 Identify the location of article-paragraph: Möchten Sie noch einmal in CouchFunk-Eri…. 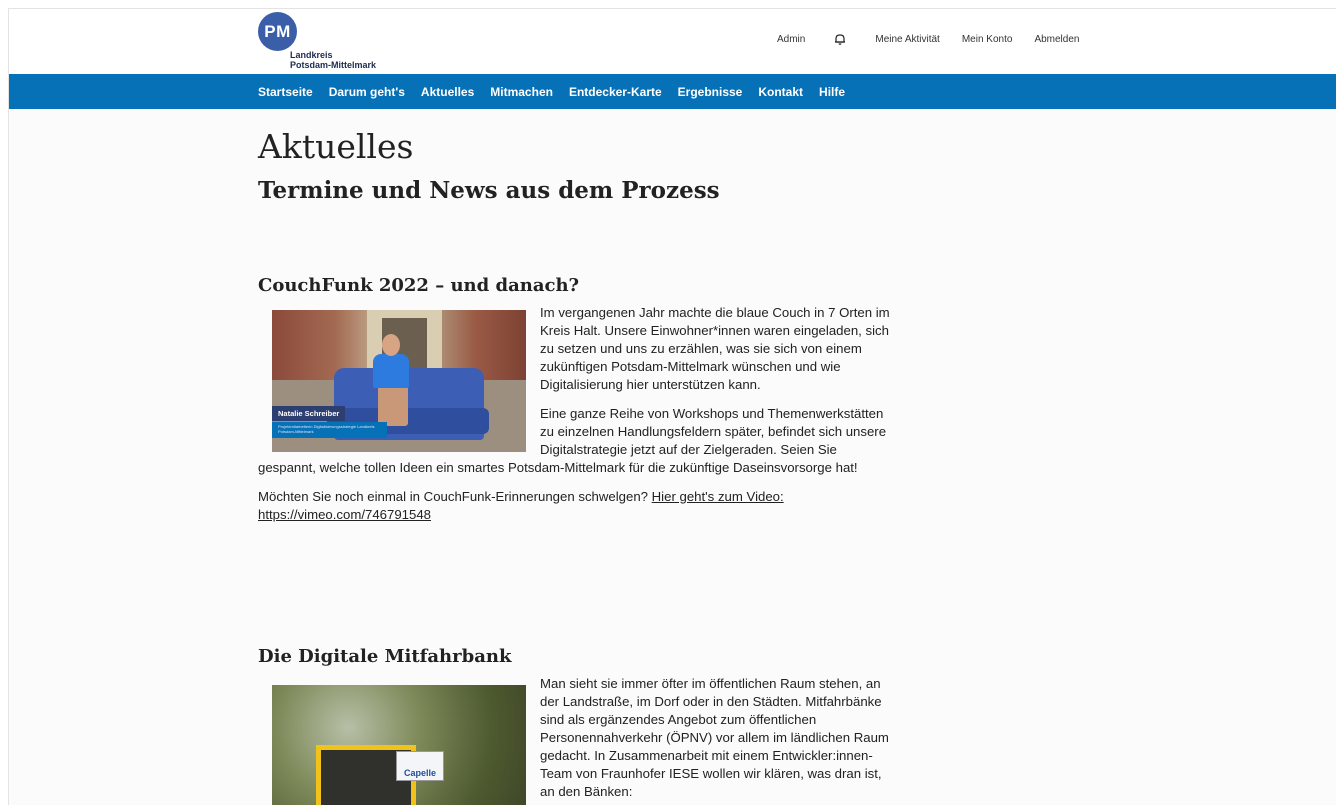
(578, 506).